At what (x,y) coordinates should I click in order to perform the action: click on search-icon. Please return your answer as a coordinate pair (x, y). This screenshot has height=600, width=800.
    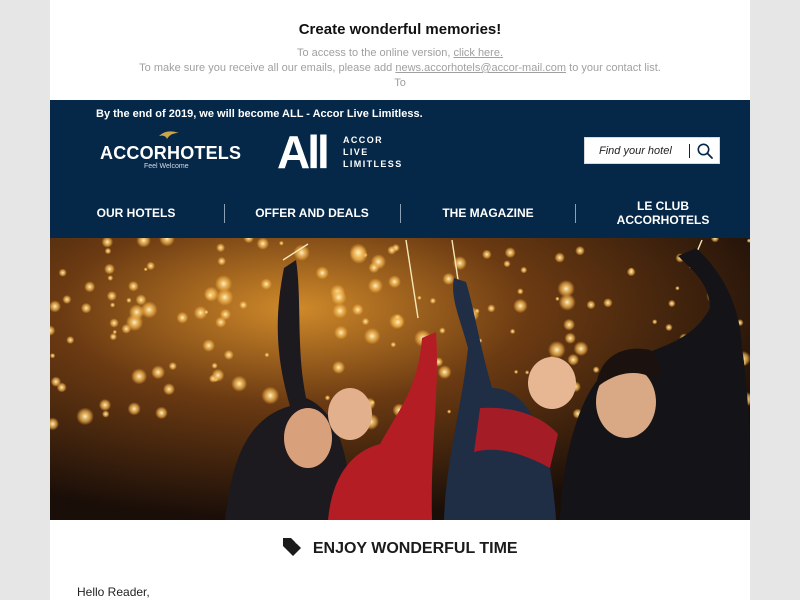
    Looking at the image, I should click on (705, 151).